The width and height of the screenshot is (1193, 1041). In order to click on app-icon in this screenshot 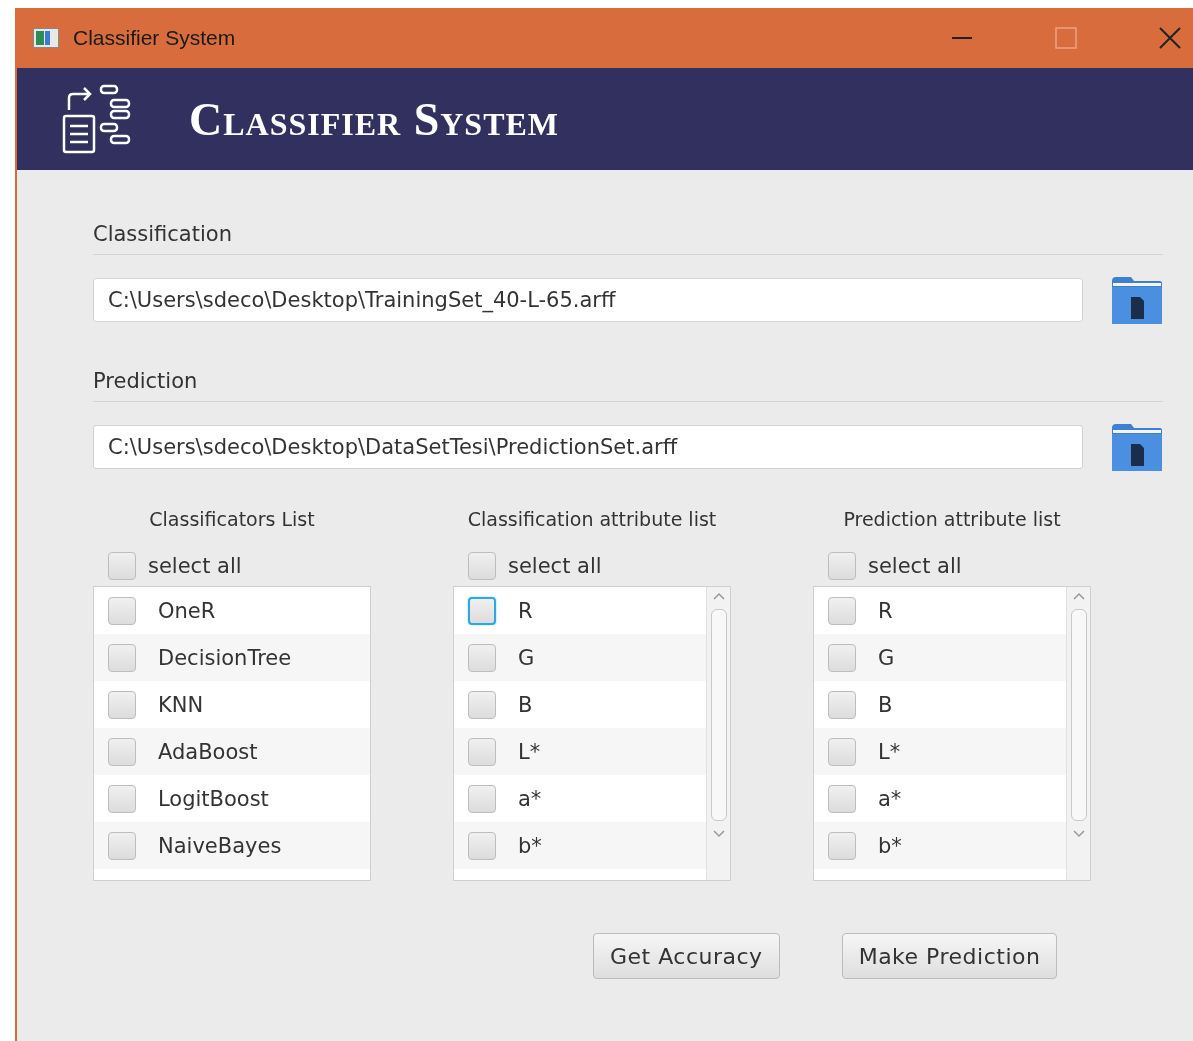, I will do `click(46, 38)`.